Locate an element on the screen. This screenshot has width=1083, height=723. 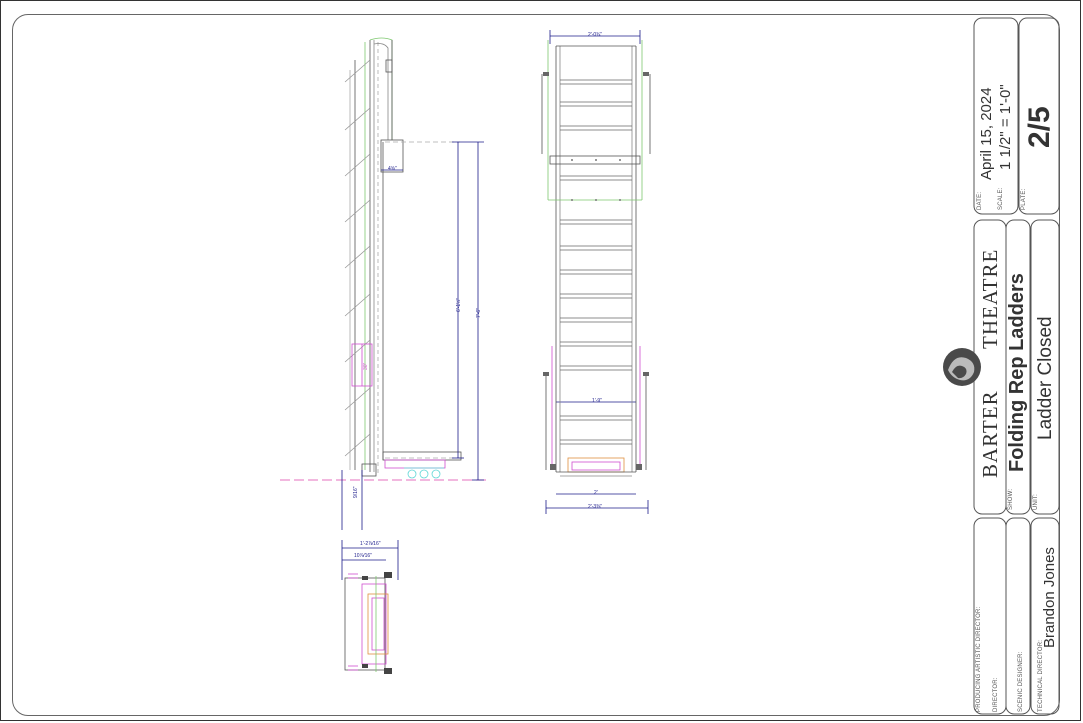
plan-view is located at coordinates (370, 607).